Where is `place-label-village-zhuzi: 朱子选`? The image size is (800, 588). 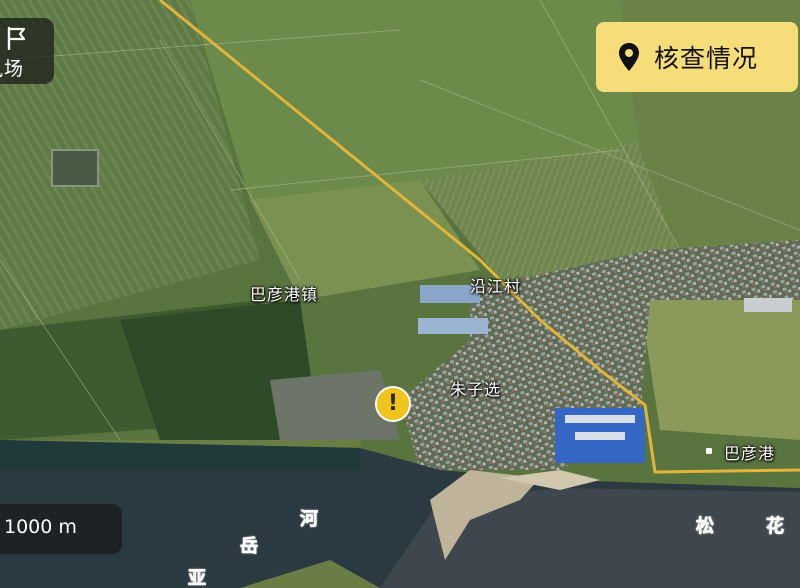 place-label-village-zhuzi: 朱子选 is located at coordinates (476, 389).